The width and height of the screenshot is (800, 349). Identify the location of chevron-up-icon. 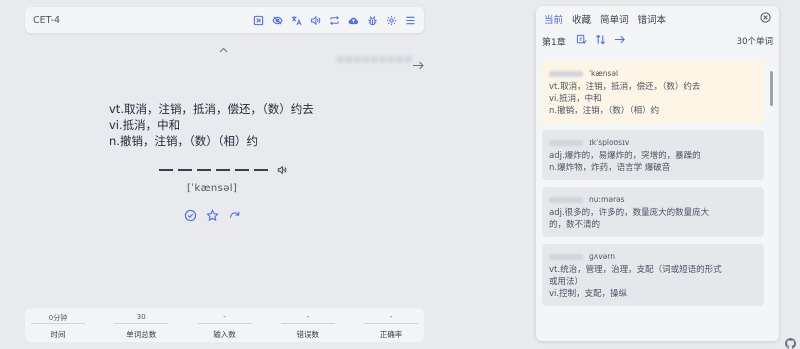
(223, 47).